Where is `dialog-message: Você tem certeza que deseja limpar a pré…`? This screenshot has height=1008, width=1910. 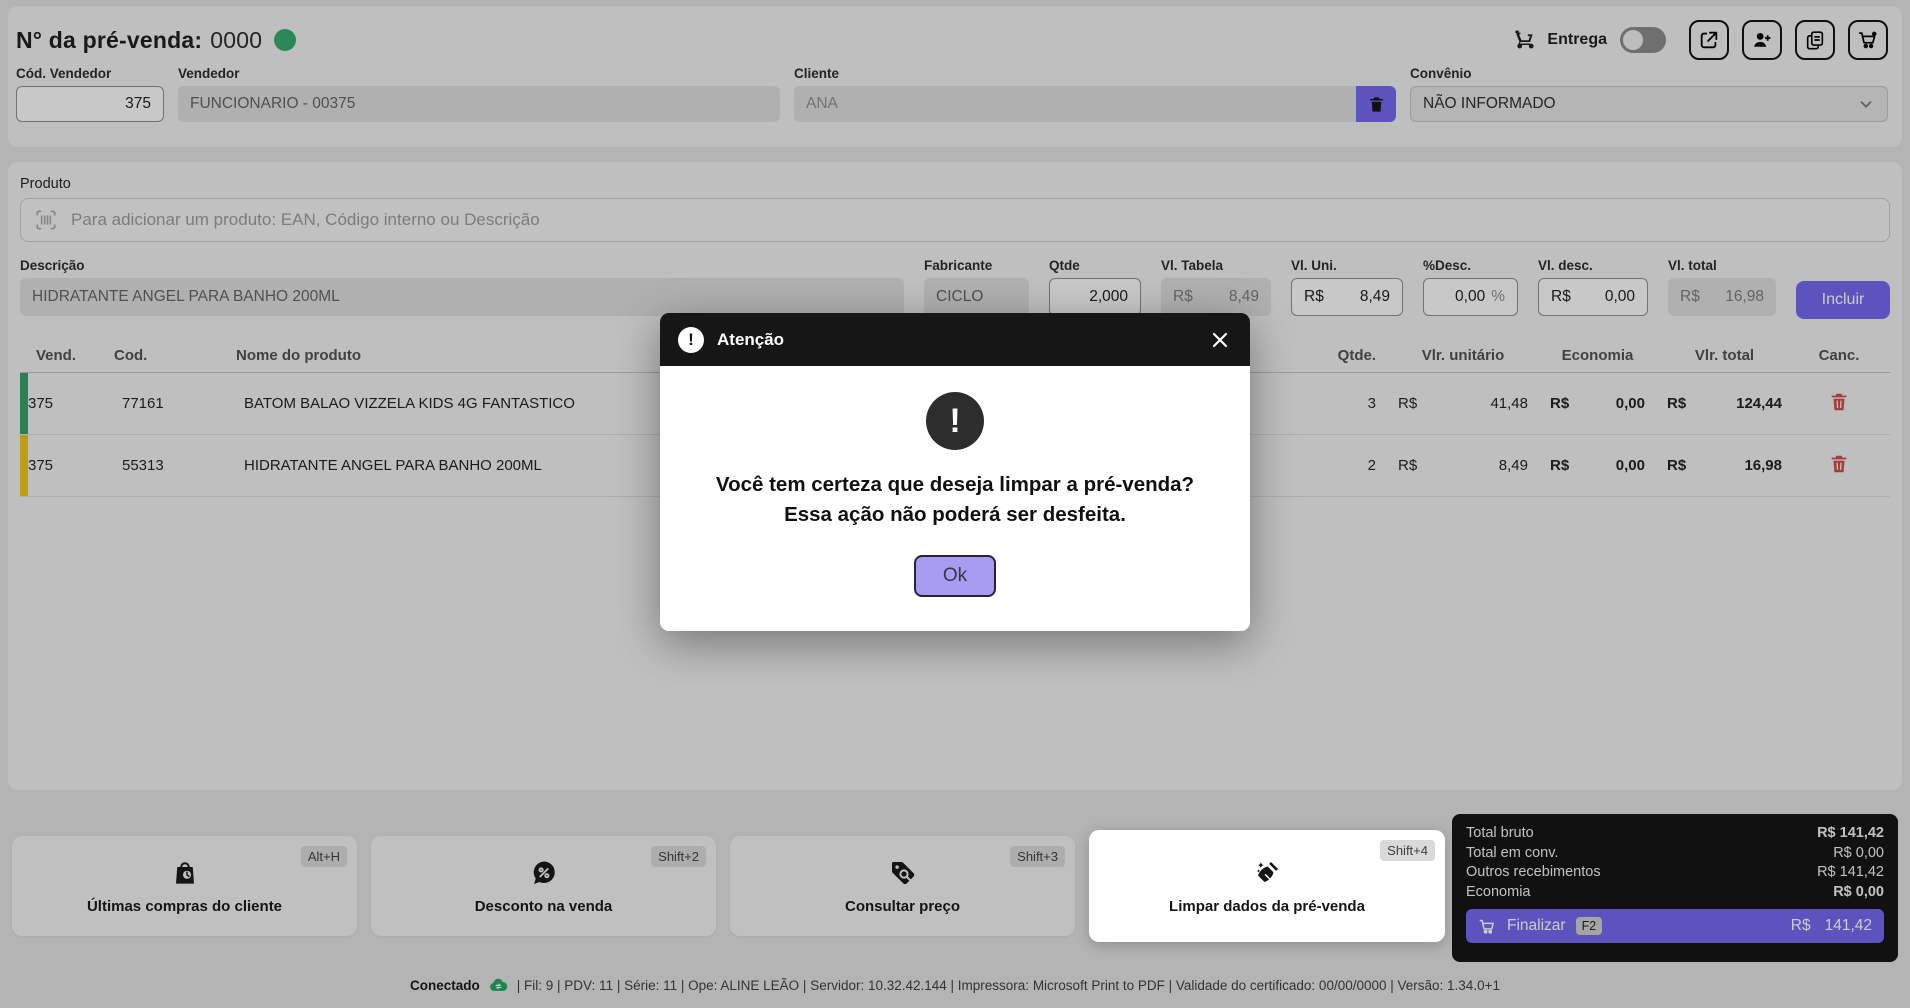 dialog-message: Você tem certeza que deseja limpar a pré… is located at coordinates (955, 499).